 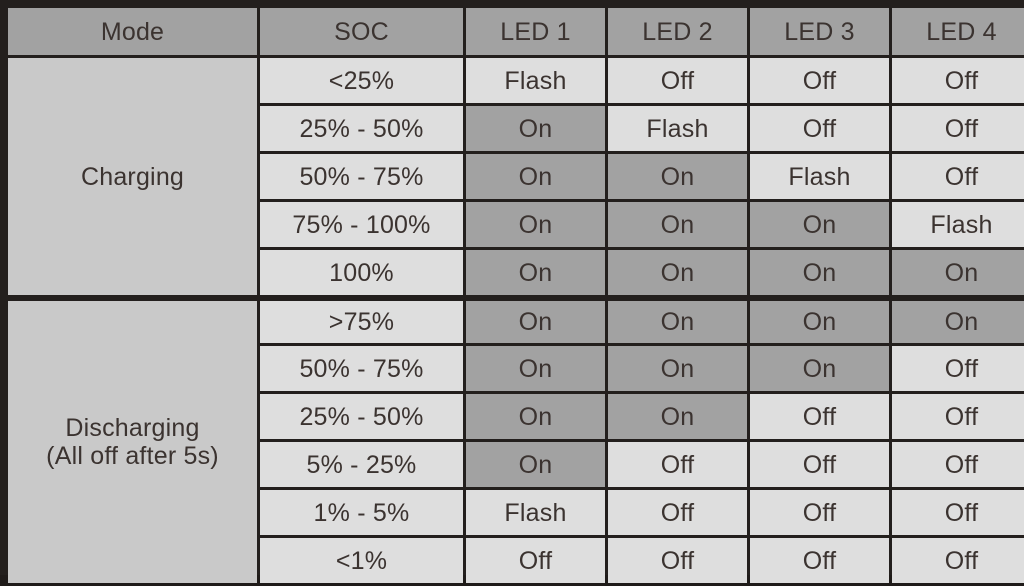 What do you see at coordinates (361, 464) in the screenshot?
I see `soc-cell: 5% - 25%` at bounding box center [361, 464].